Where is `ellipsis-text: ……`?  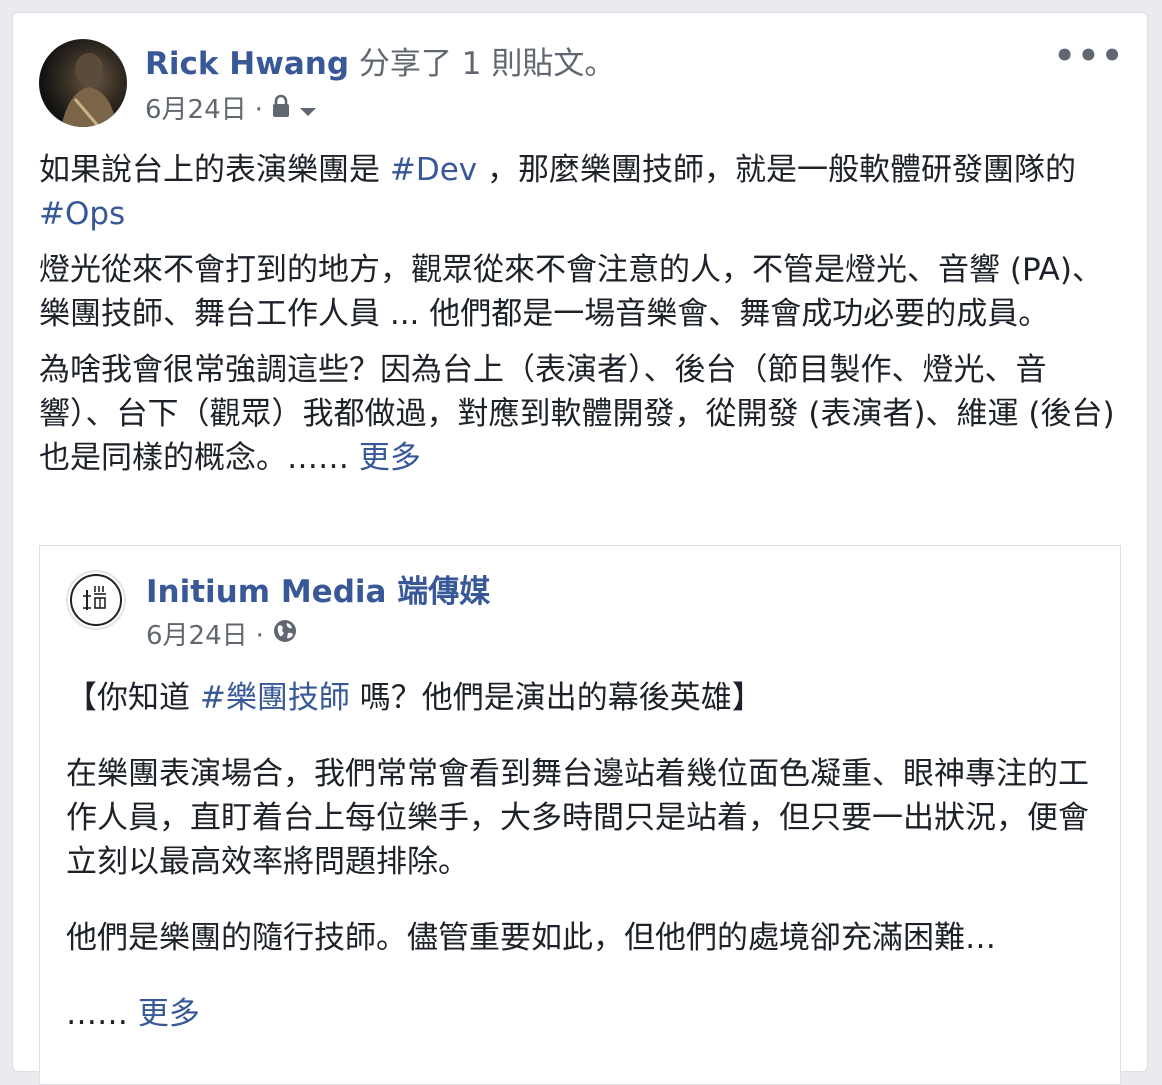
ellipsis-text: …… is located at coordinates (102, 1014).